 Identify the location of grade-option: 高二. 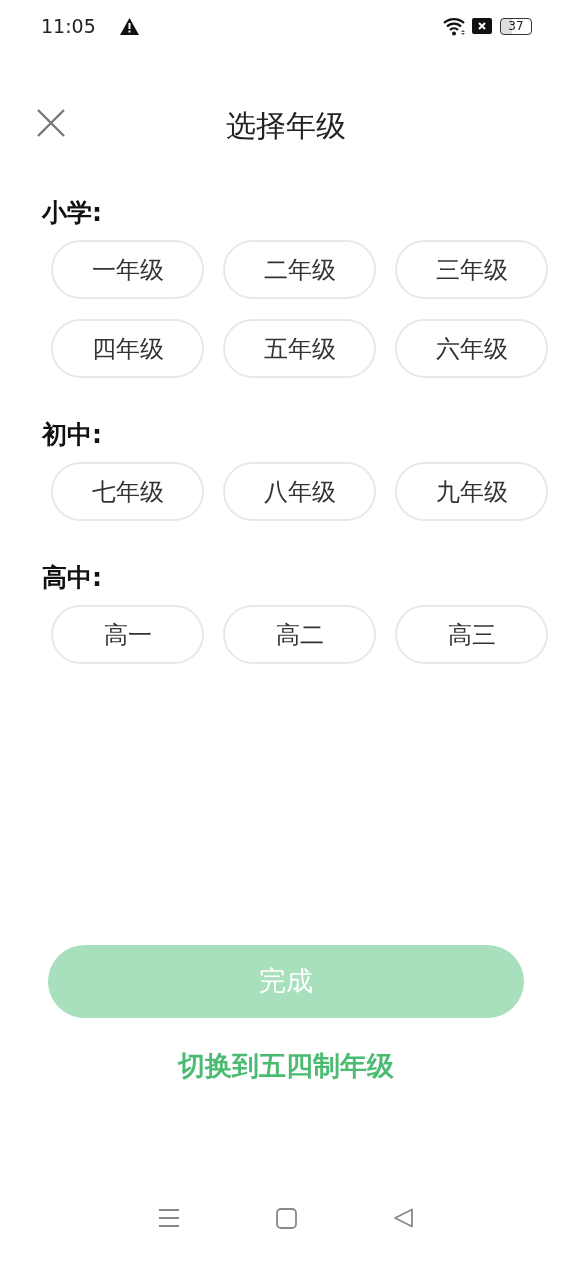
(299, 634).